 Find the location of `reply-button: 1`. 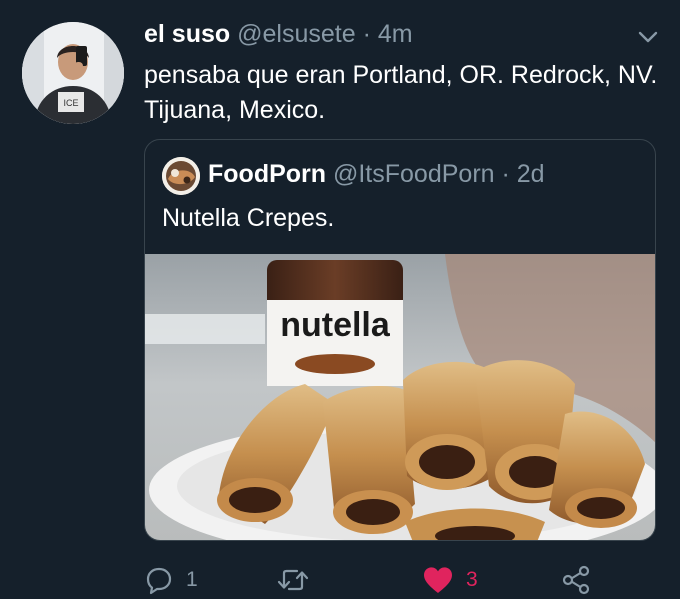

reply-button: 1 is located at coordinates (171, 580).